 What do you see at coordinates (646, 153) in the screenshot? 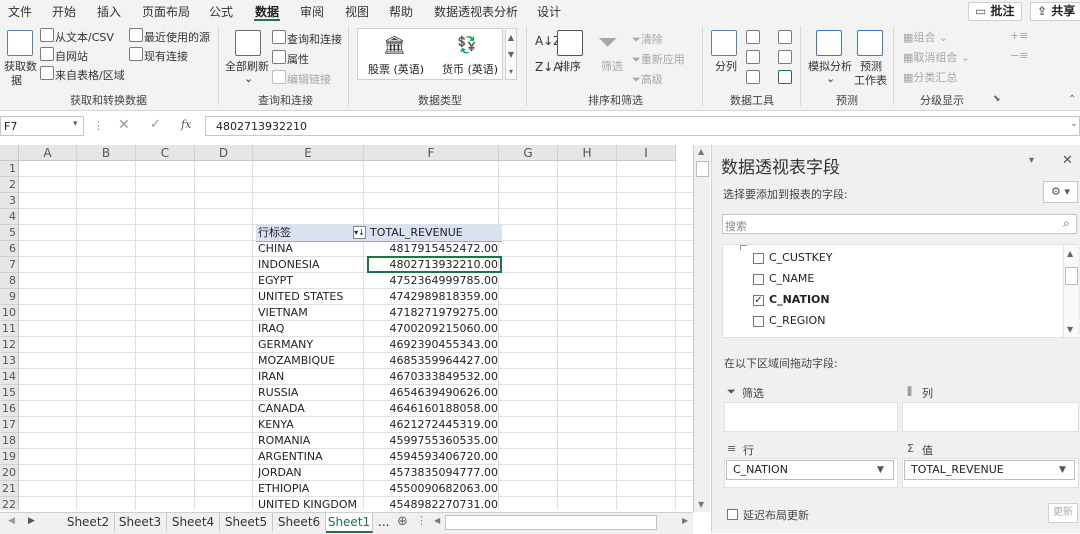
I see `column-header: I` at bounding box center [646, 153].